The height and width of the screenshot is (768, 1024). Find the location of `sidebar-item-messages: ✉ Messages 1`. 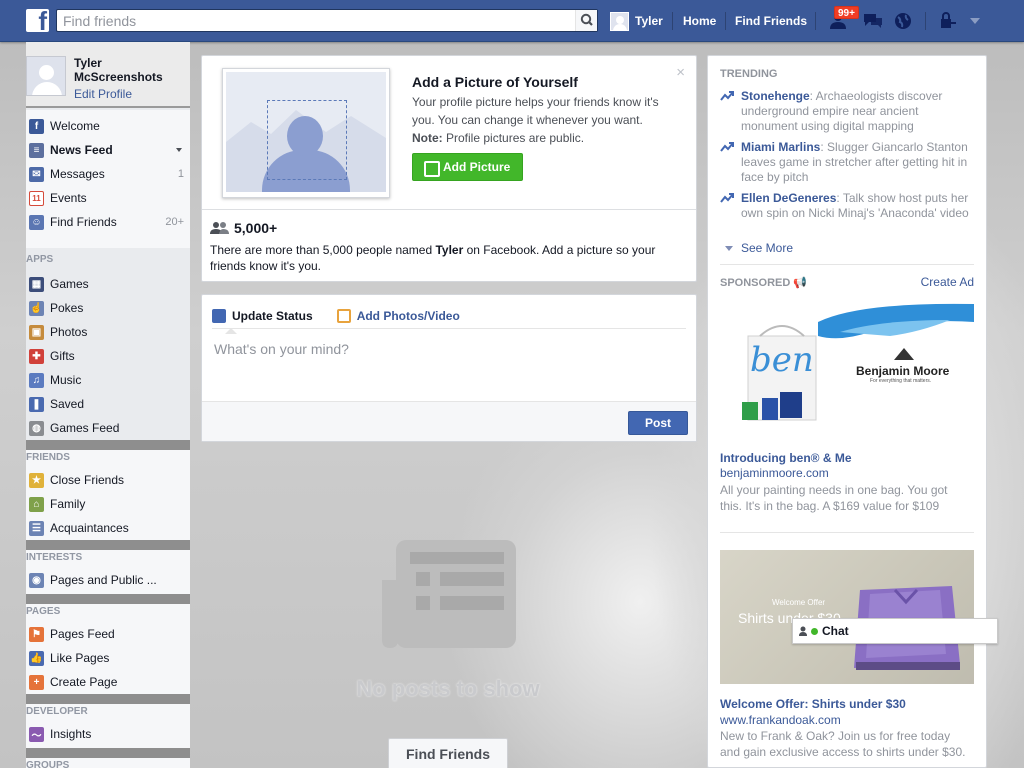

sidebar-item-messages: ✉ Messages 1 is located at coordinates (108, 174).